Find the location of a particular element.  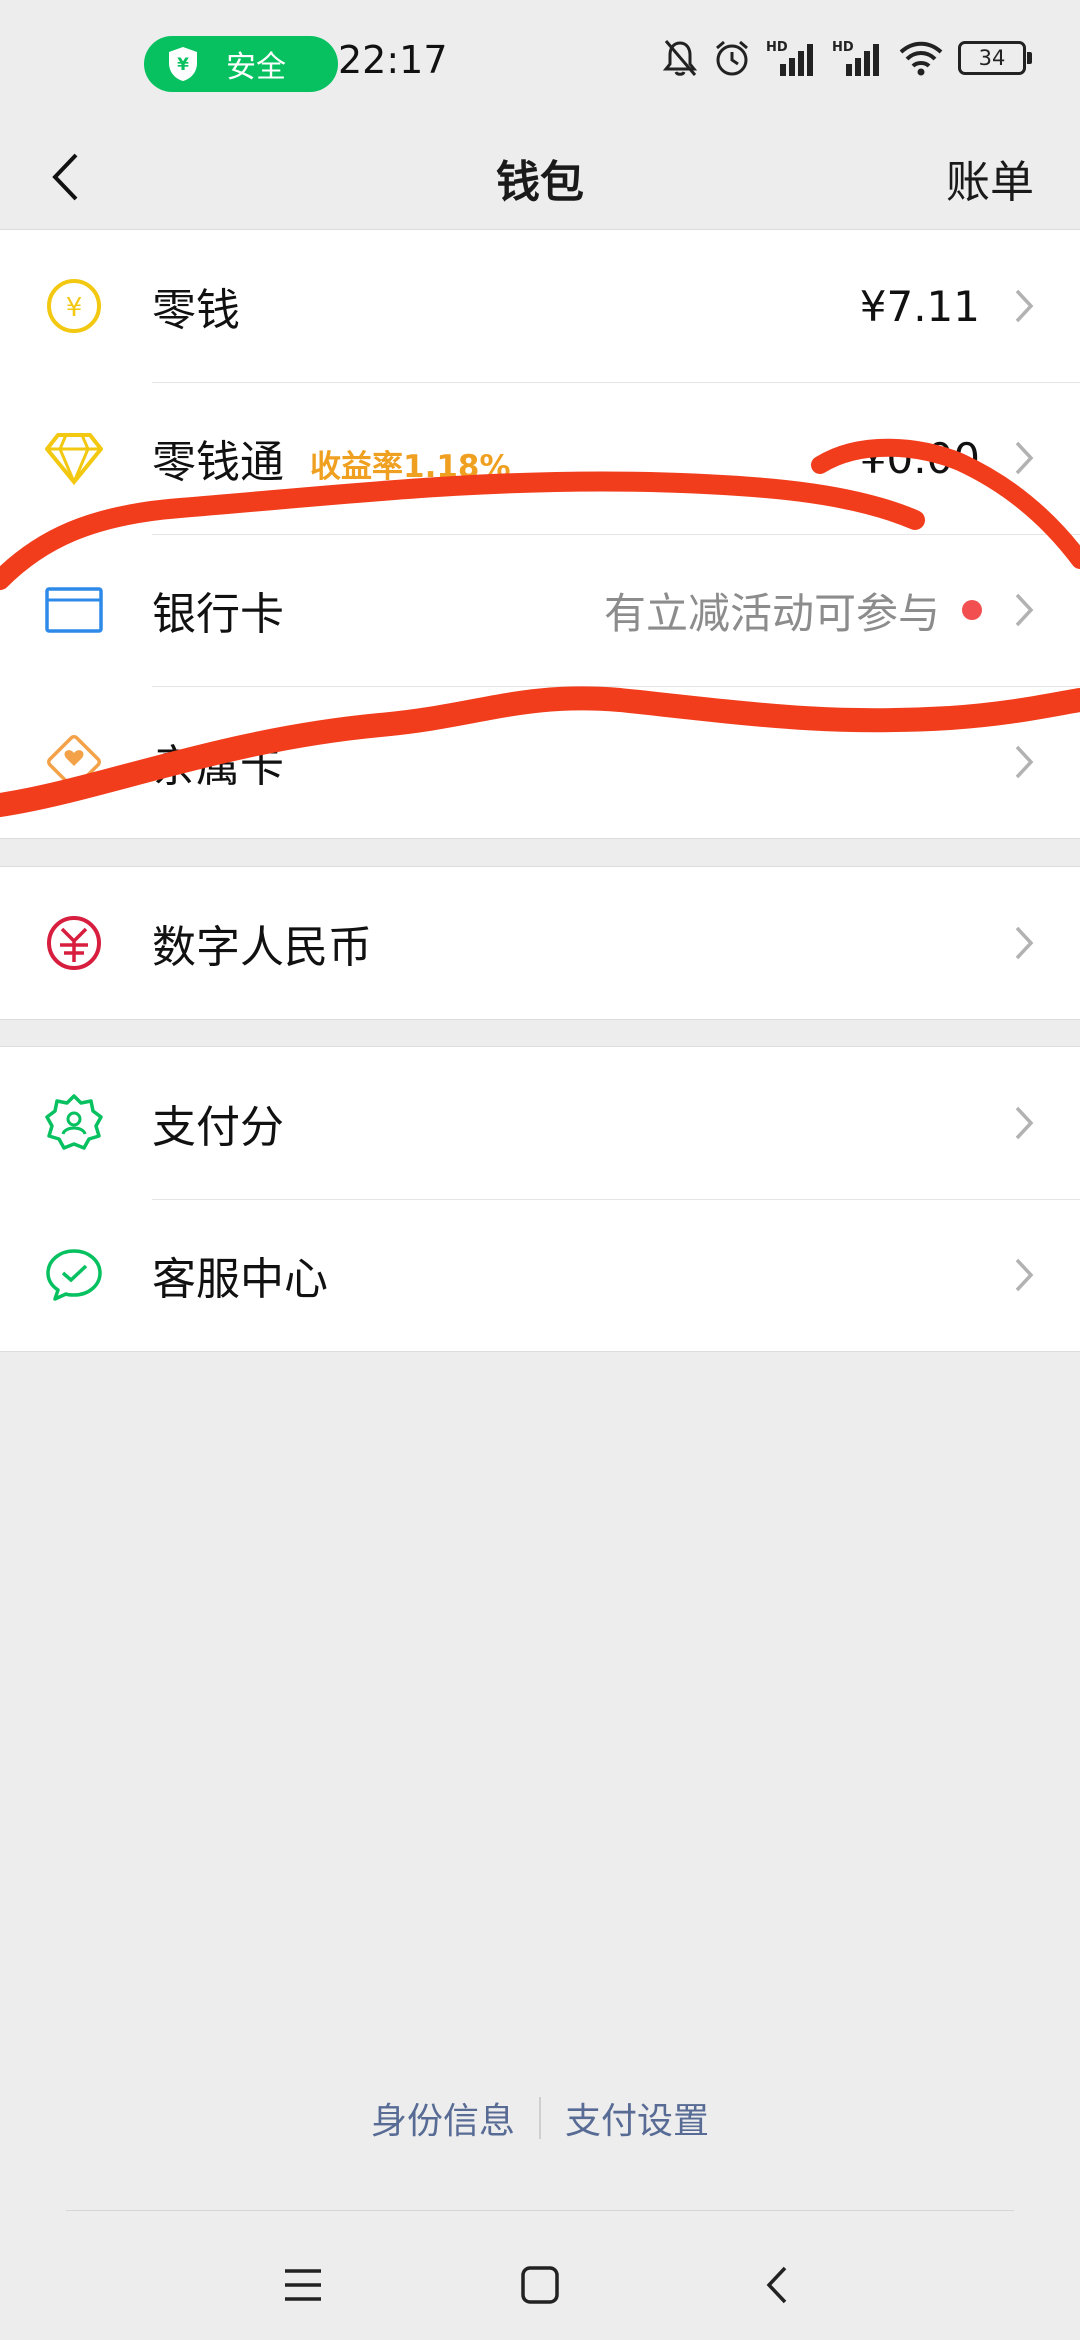

row-label: 亲属卡 is located at coordinates (218, 766).